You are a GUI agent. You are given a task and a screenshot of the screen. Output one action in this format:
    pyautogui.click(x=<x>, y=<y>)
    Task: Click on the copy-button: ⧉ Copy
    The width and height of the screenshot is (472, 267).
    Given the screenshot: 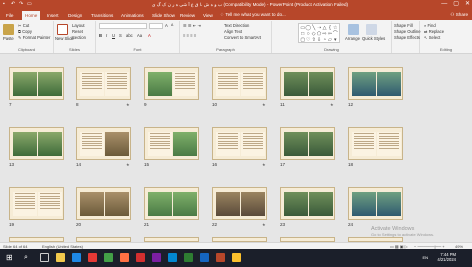 What is the action you would take?
    pyautogui.click(x=25, y=31)
    